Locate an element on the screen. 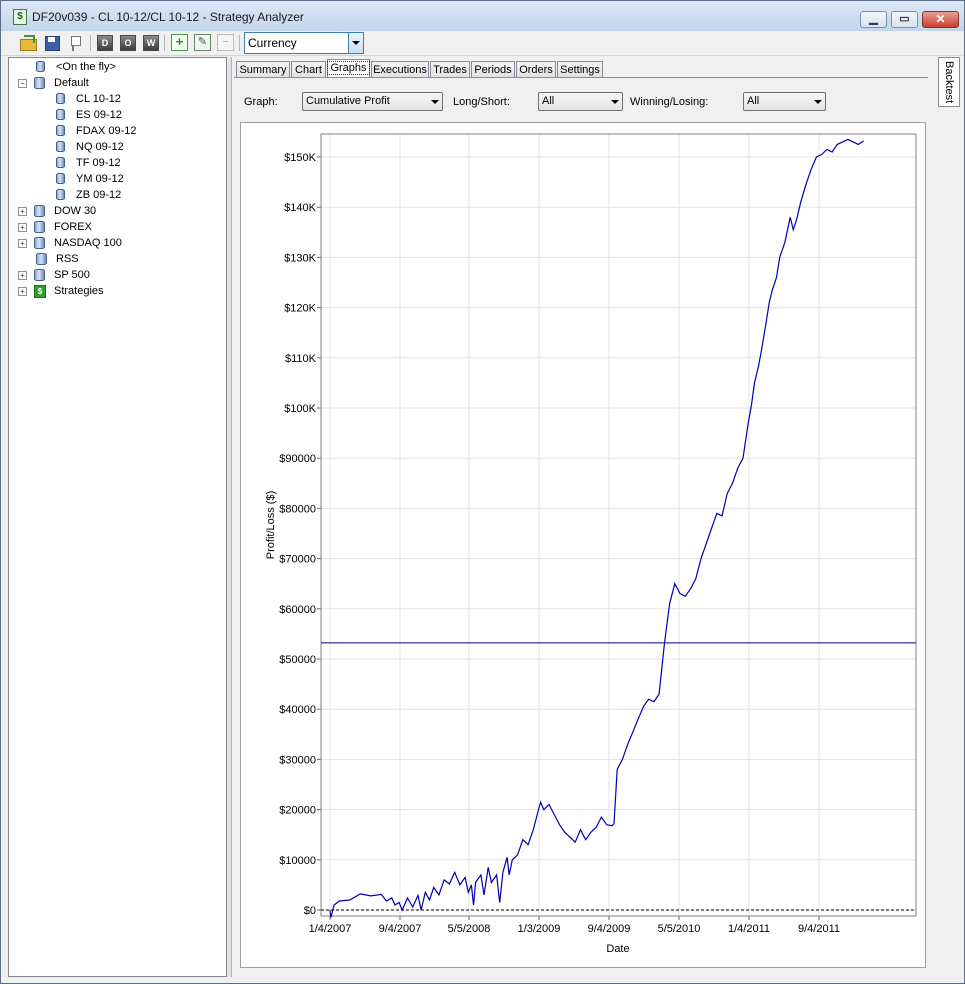  tab-summary: Summary is located at coordinates (263, 69).